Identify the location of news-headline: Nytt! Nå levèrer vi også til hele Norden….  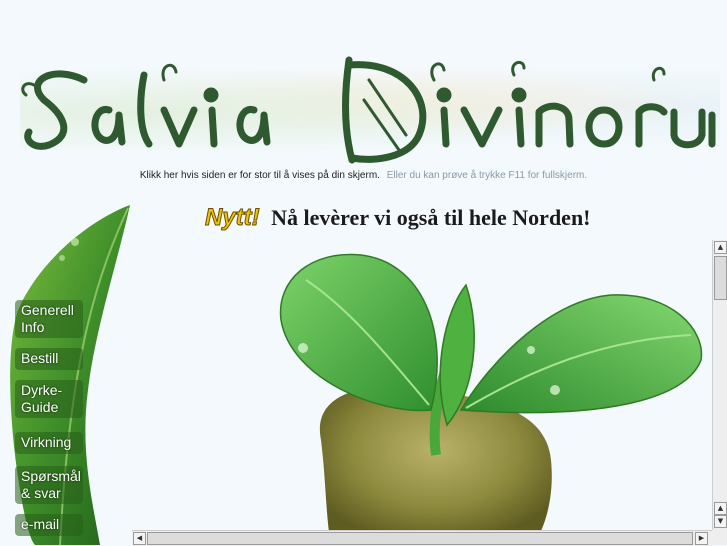
(440, 221).